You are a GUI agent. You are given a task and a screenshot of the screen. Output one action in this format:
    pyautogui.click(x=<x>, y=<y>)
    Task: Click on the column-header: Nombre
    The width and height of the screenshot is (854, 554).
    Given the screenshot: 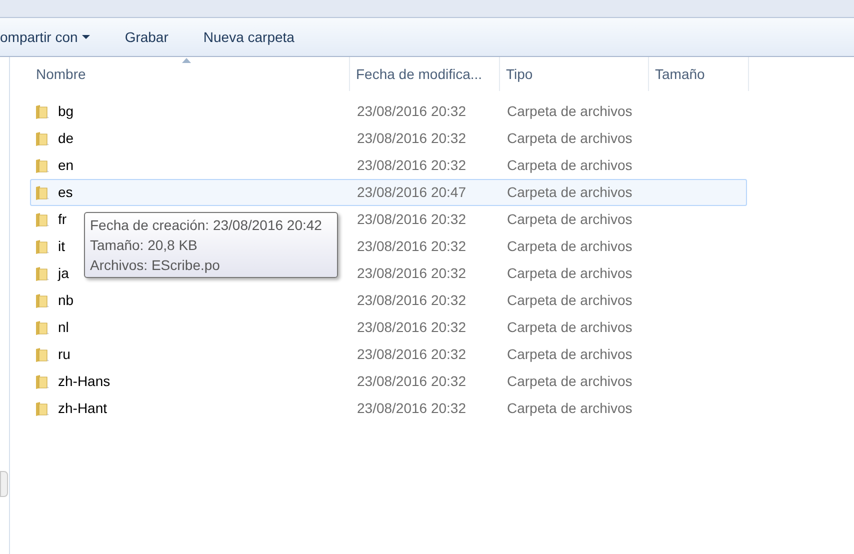 What is the action you would take?
    pyautogui.click(x=190, y=74)
    